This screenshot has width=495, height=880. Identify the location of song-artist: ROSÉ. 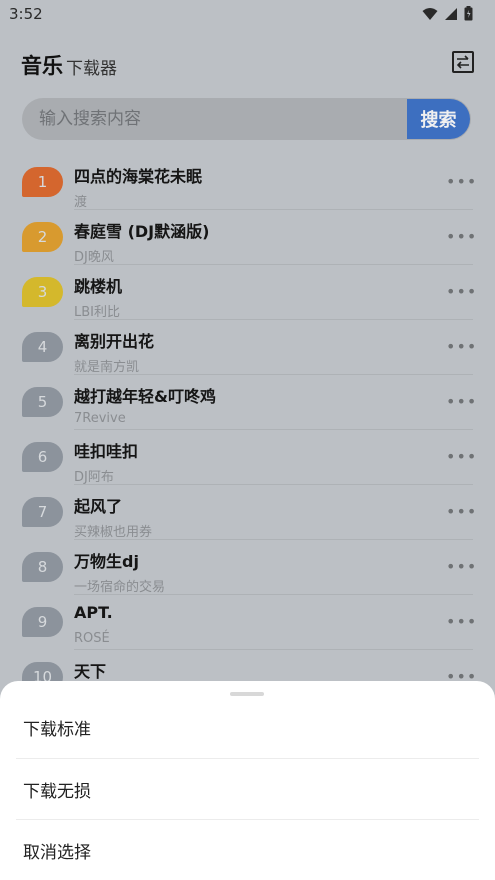
(92, 638).